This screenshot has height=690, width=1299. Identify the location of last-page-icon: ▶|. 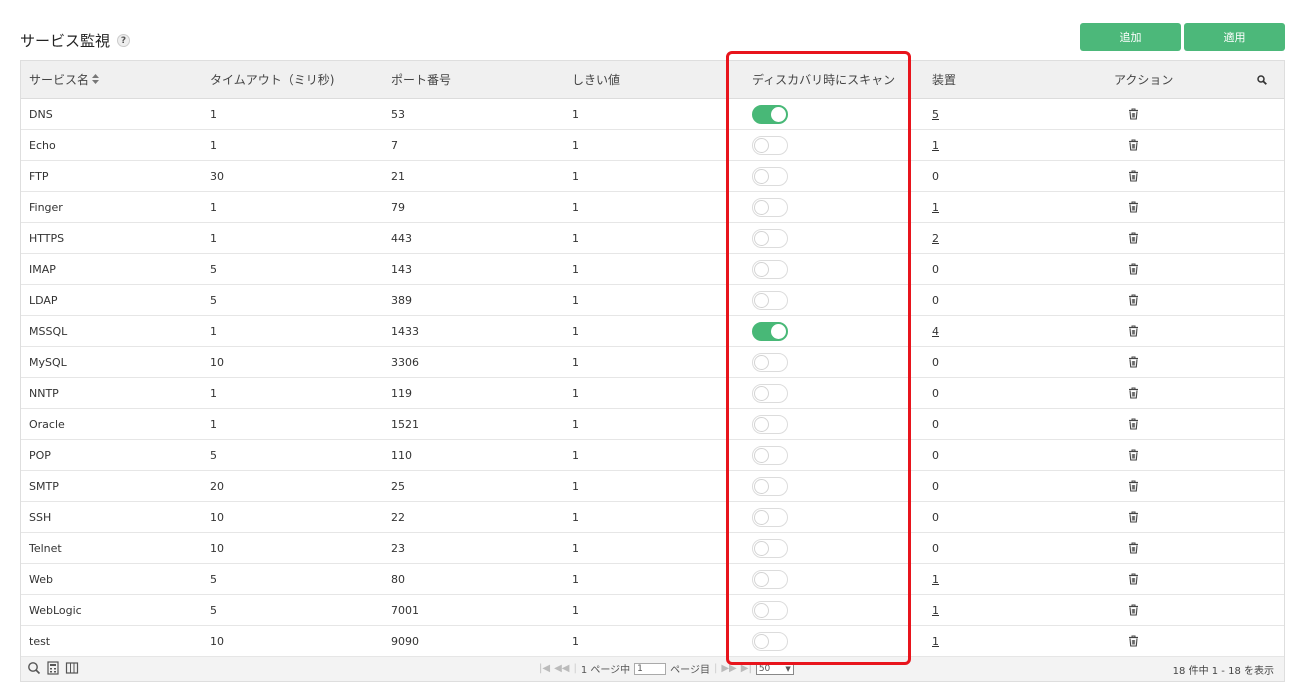
(746, 668).